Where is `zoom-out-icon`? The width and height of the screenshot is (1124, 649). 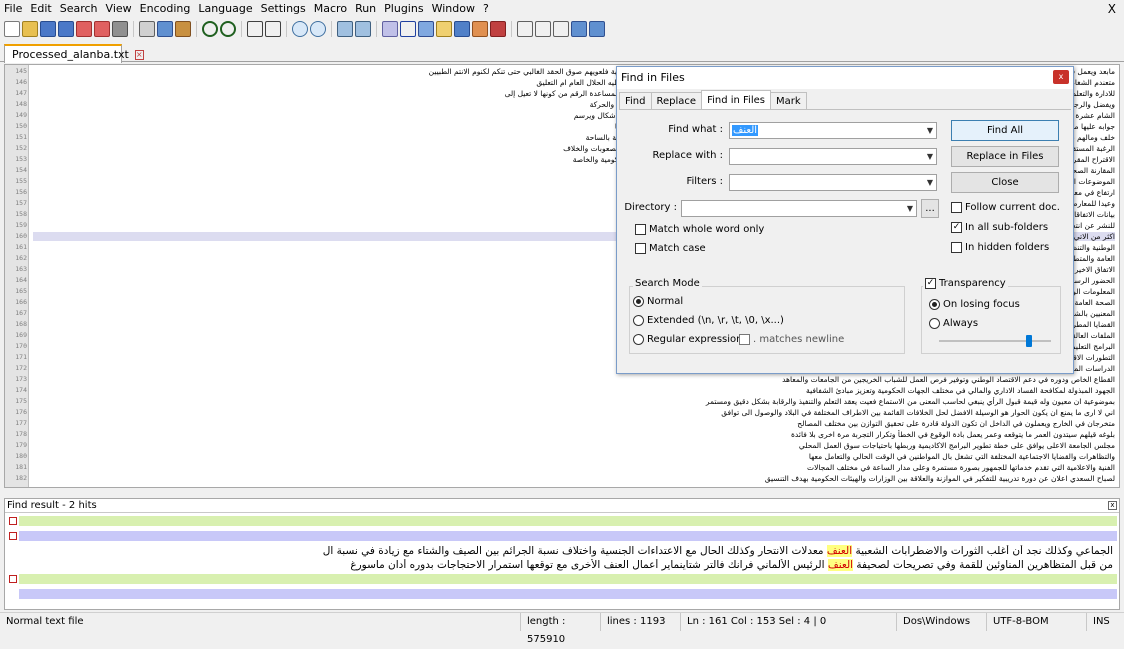
zoom-out-icon is located at coordinates (318, 29).